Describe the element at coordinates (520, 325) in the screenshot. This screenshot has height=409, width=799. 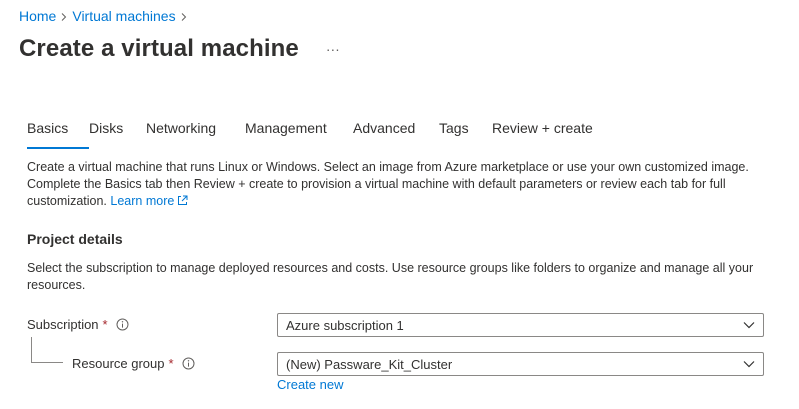
I see `subscription-dropdown: Azure subscription 1` at that location.